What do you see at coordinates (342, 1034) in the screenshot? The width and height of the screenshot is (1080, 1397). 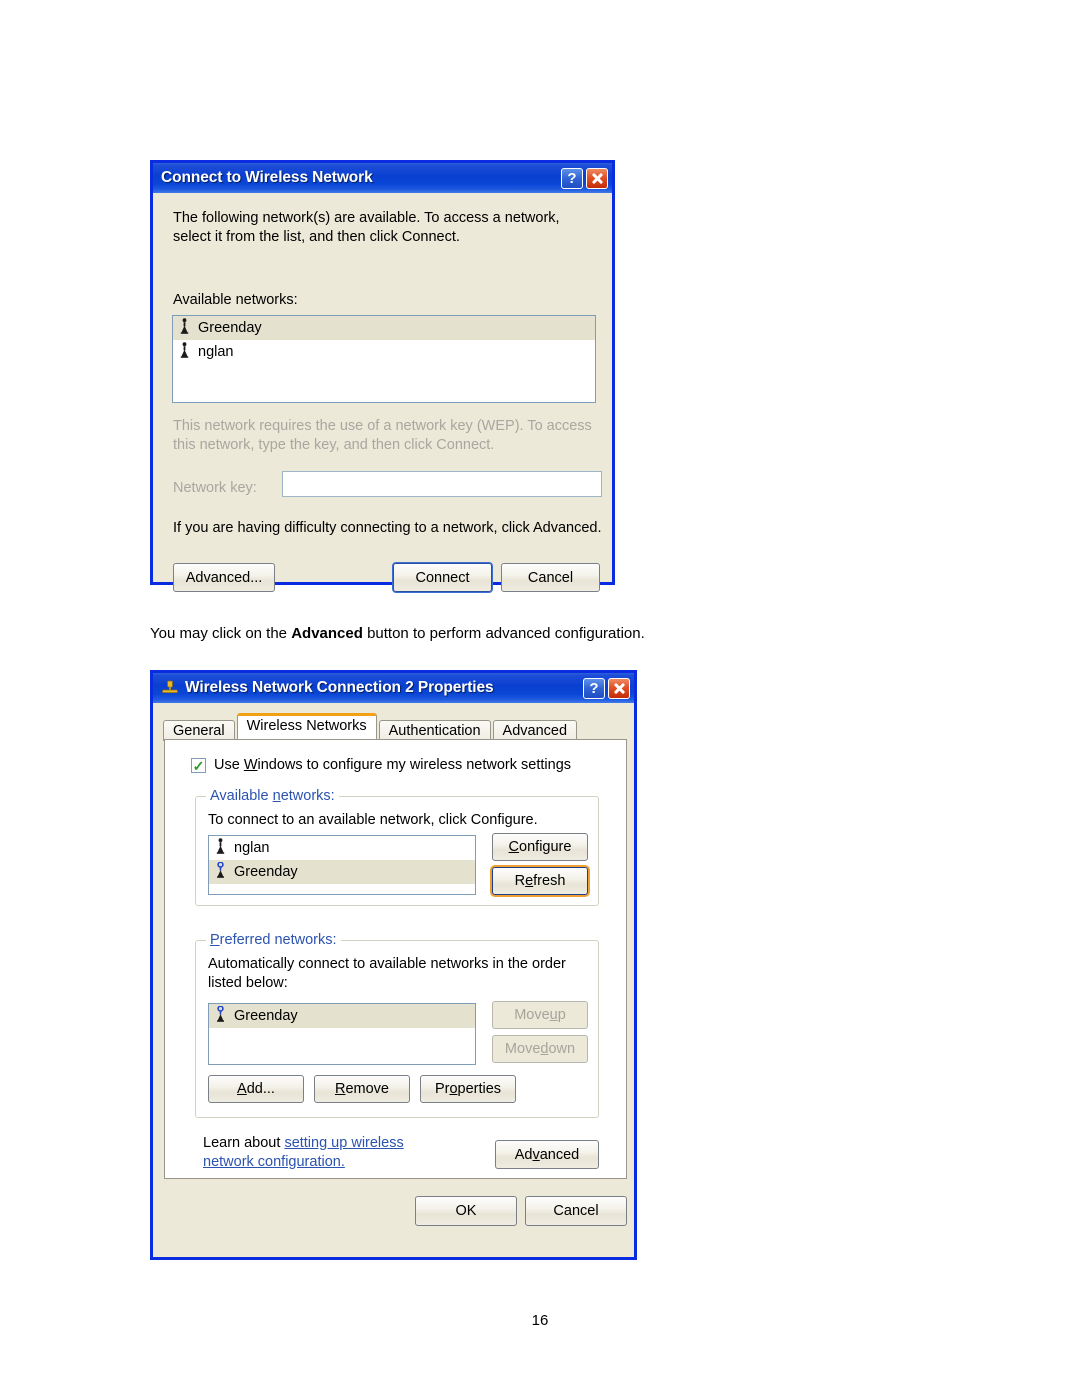 I see `preferred-networks-listbox: Greenday` at bounding box center [342, 1034].